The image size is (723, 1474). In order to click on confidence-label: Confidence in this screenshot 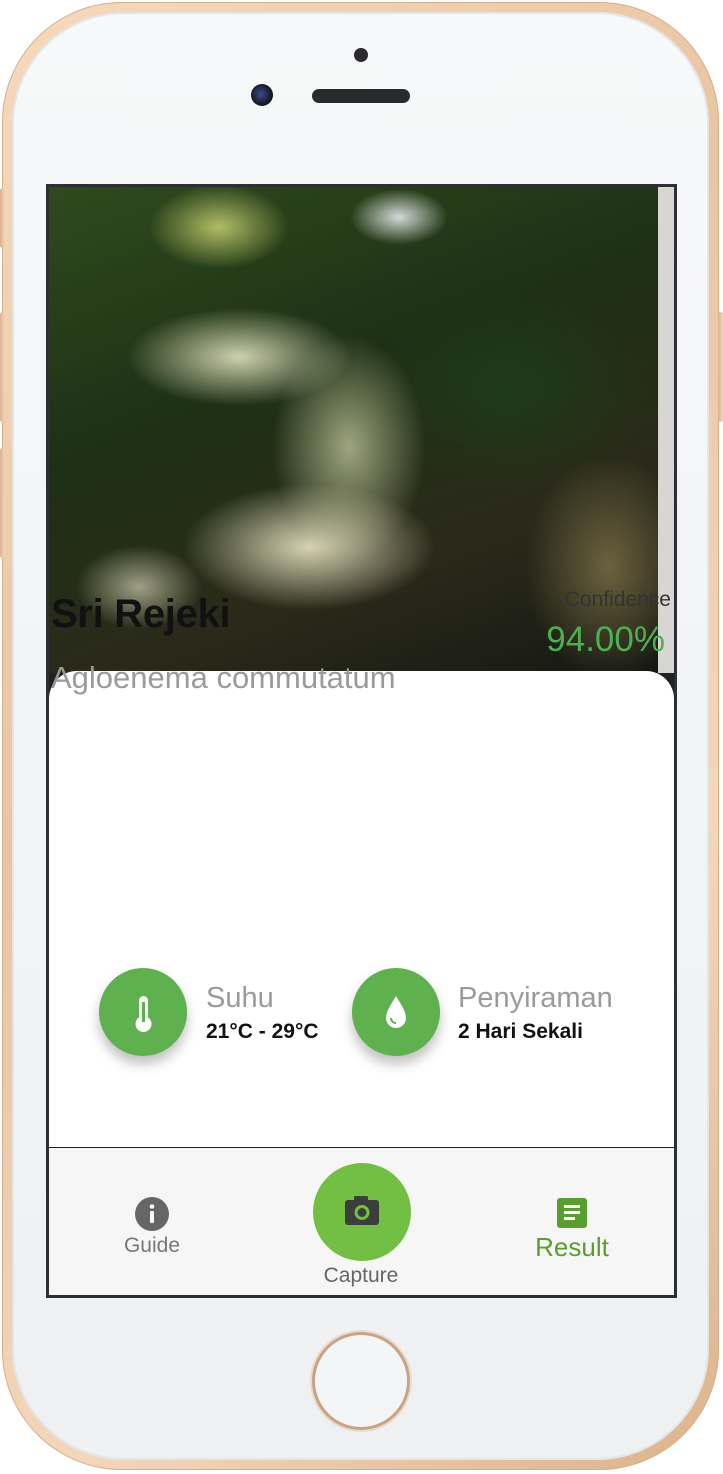, I will do `click(617, 599)`.